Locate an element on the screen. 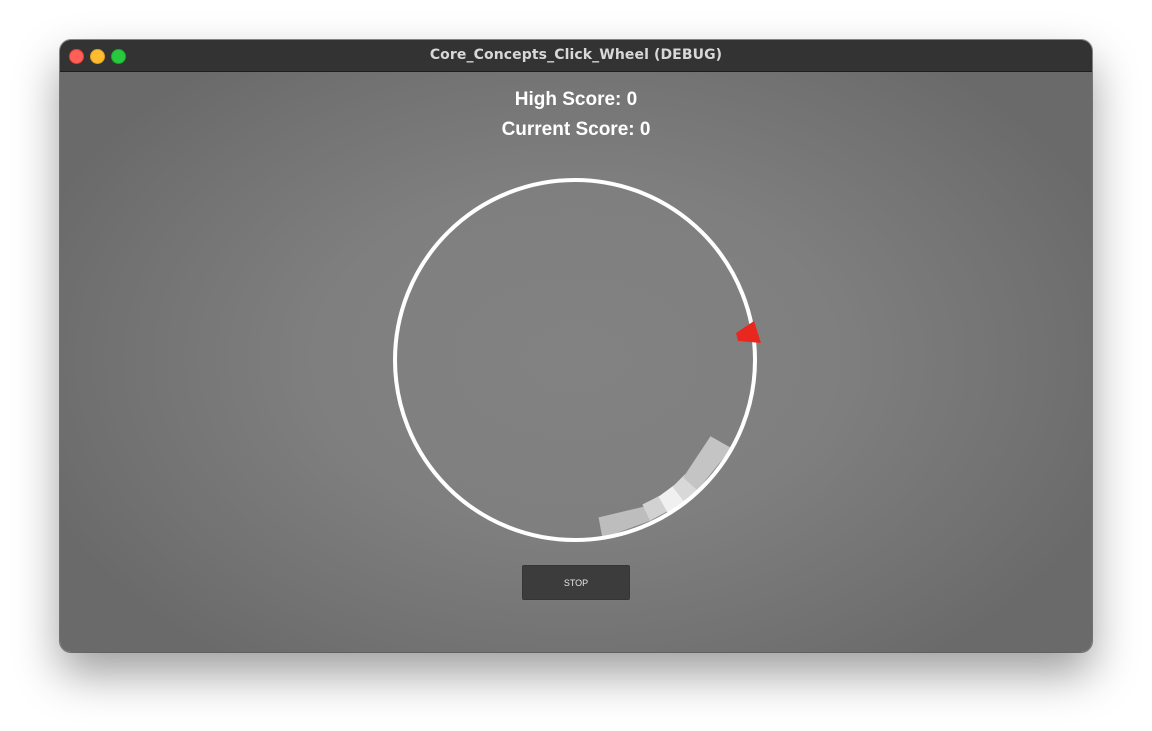  pointer-triangle is located at coordinates (748, 332).